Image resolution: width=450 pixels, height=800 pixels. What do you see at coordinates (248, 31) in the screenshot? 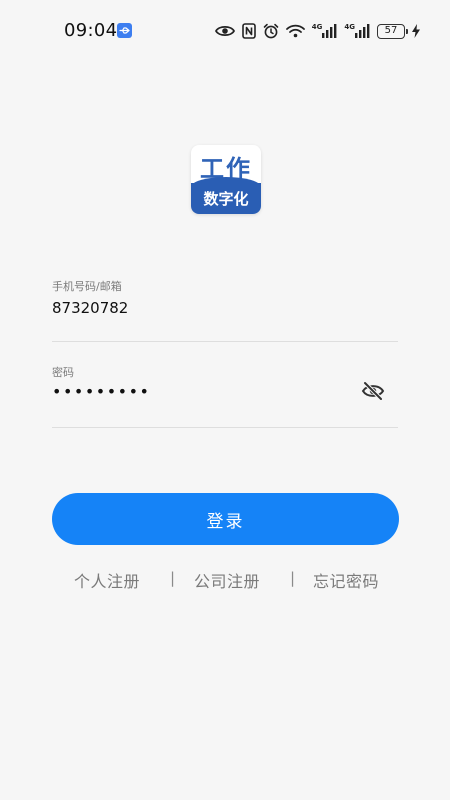
I see `nfc-icon` at bounding box center [248, 31].